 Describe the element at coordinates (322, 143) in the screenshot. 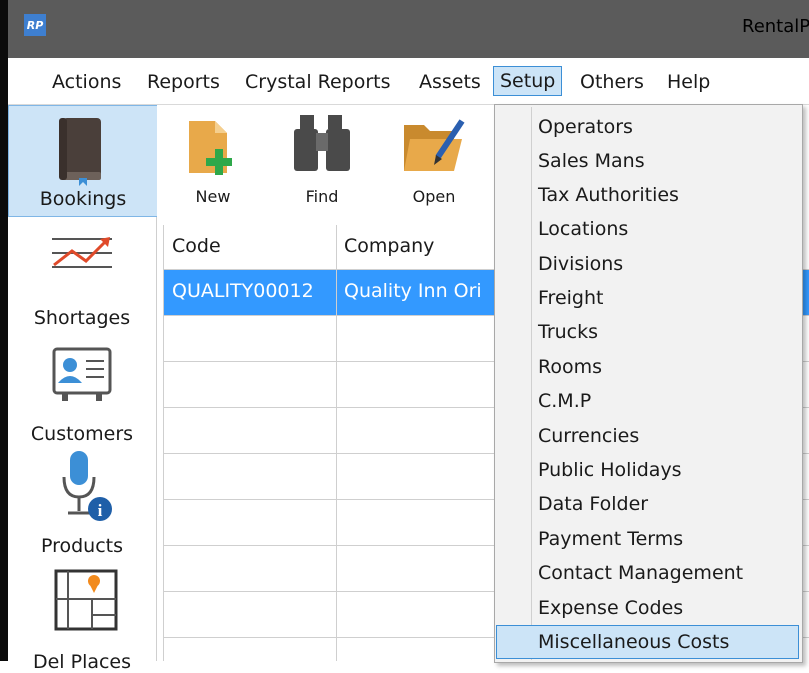

I see `binoculars-icon` at that location.